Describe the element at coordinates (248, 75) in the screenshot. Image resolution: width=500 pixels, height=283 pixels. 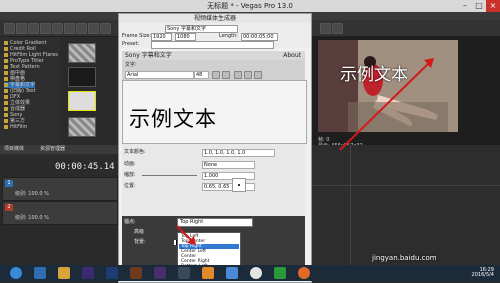
I see `align-center-button` at that location.